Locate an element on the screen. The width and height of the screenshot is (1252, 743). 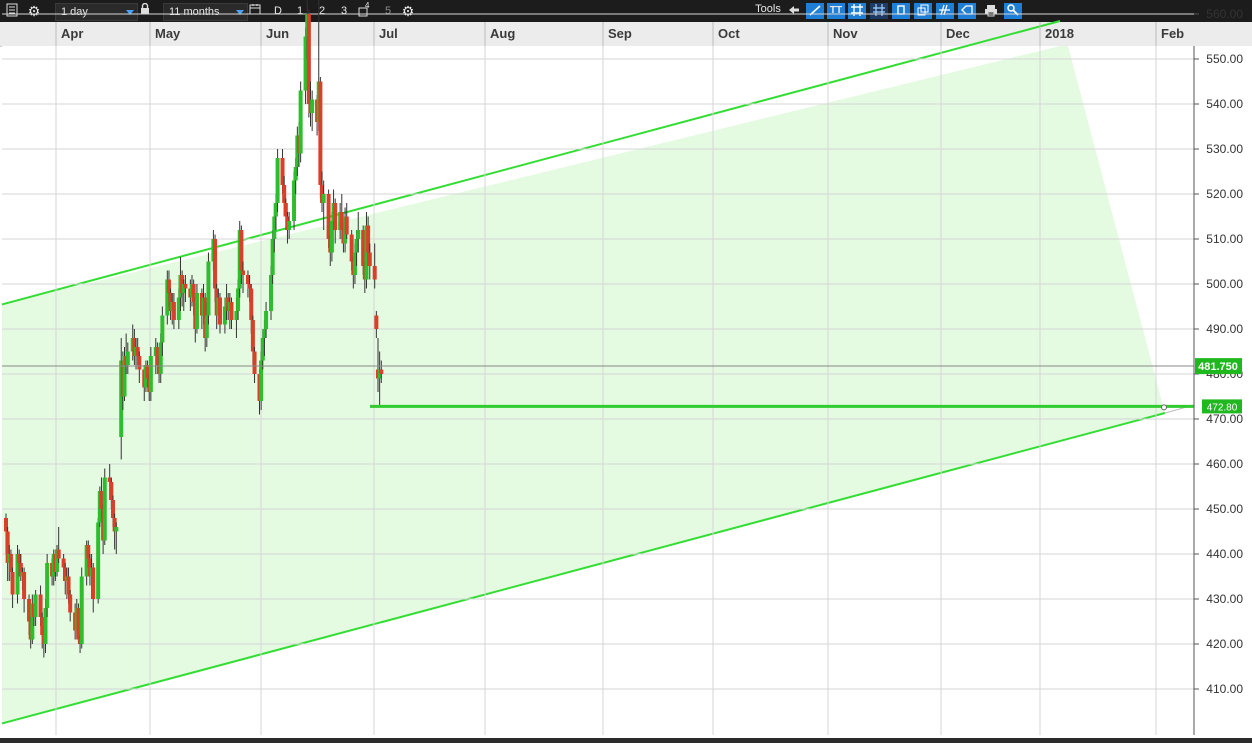
support-anchor is located at coordinates (1164, 407).